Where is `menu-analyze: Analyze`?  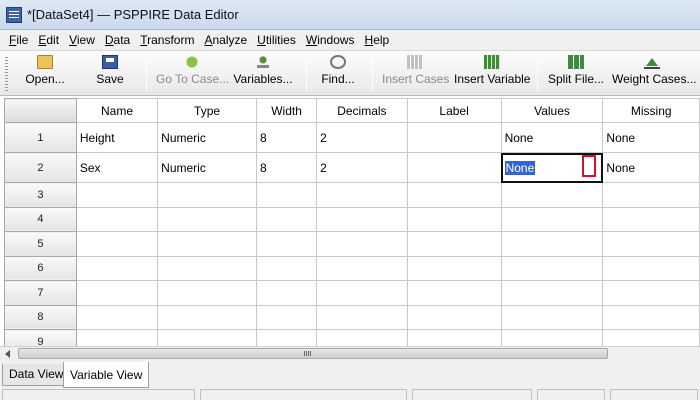 menu-analyze: Analyze is located at coordinates (225, 40).